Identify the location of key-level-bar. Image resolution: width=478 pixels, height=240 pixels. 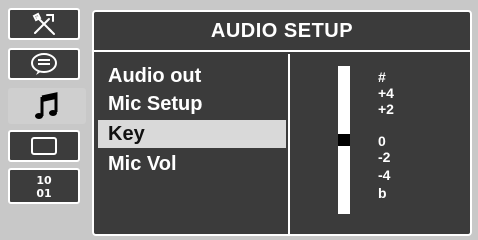
(344, 140).